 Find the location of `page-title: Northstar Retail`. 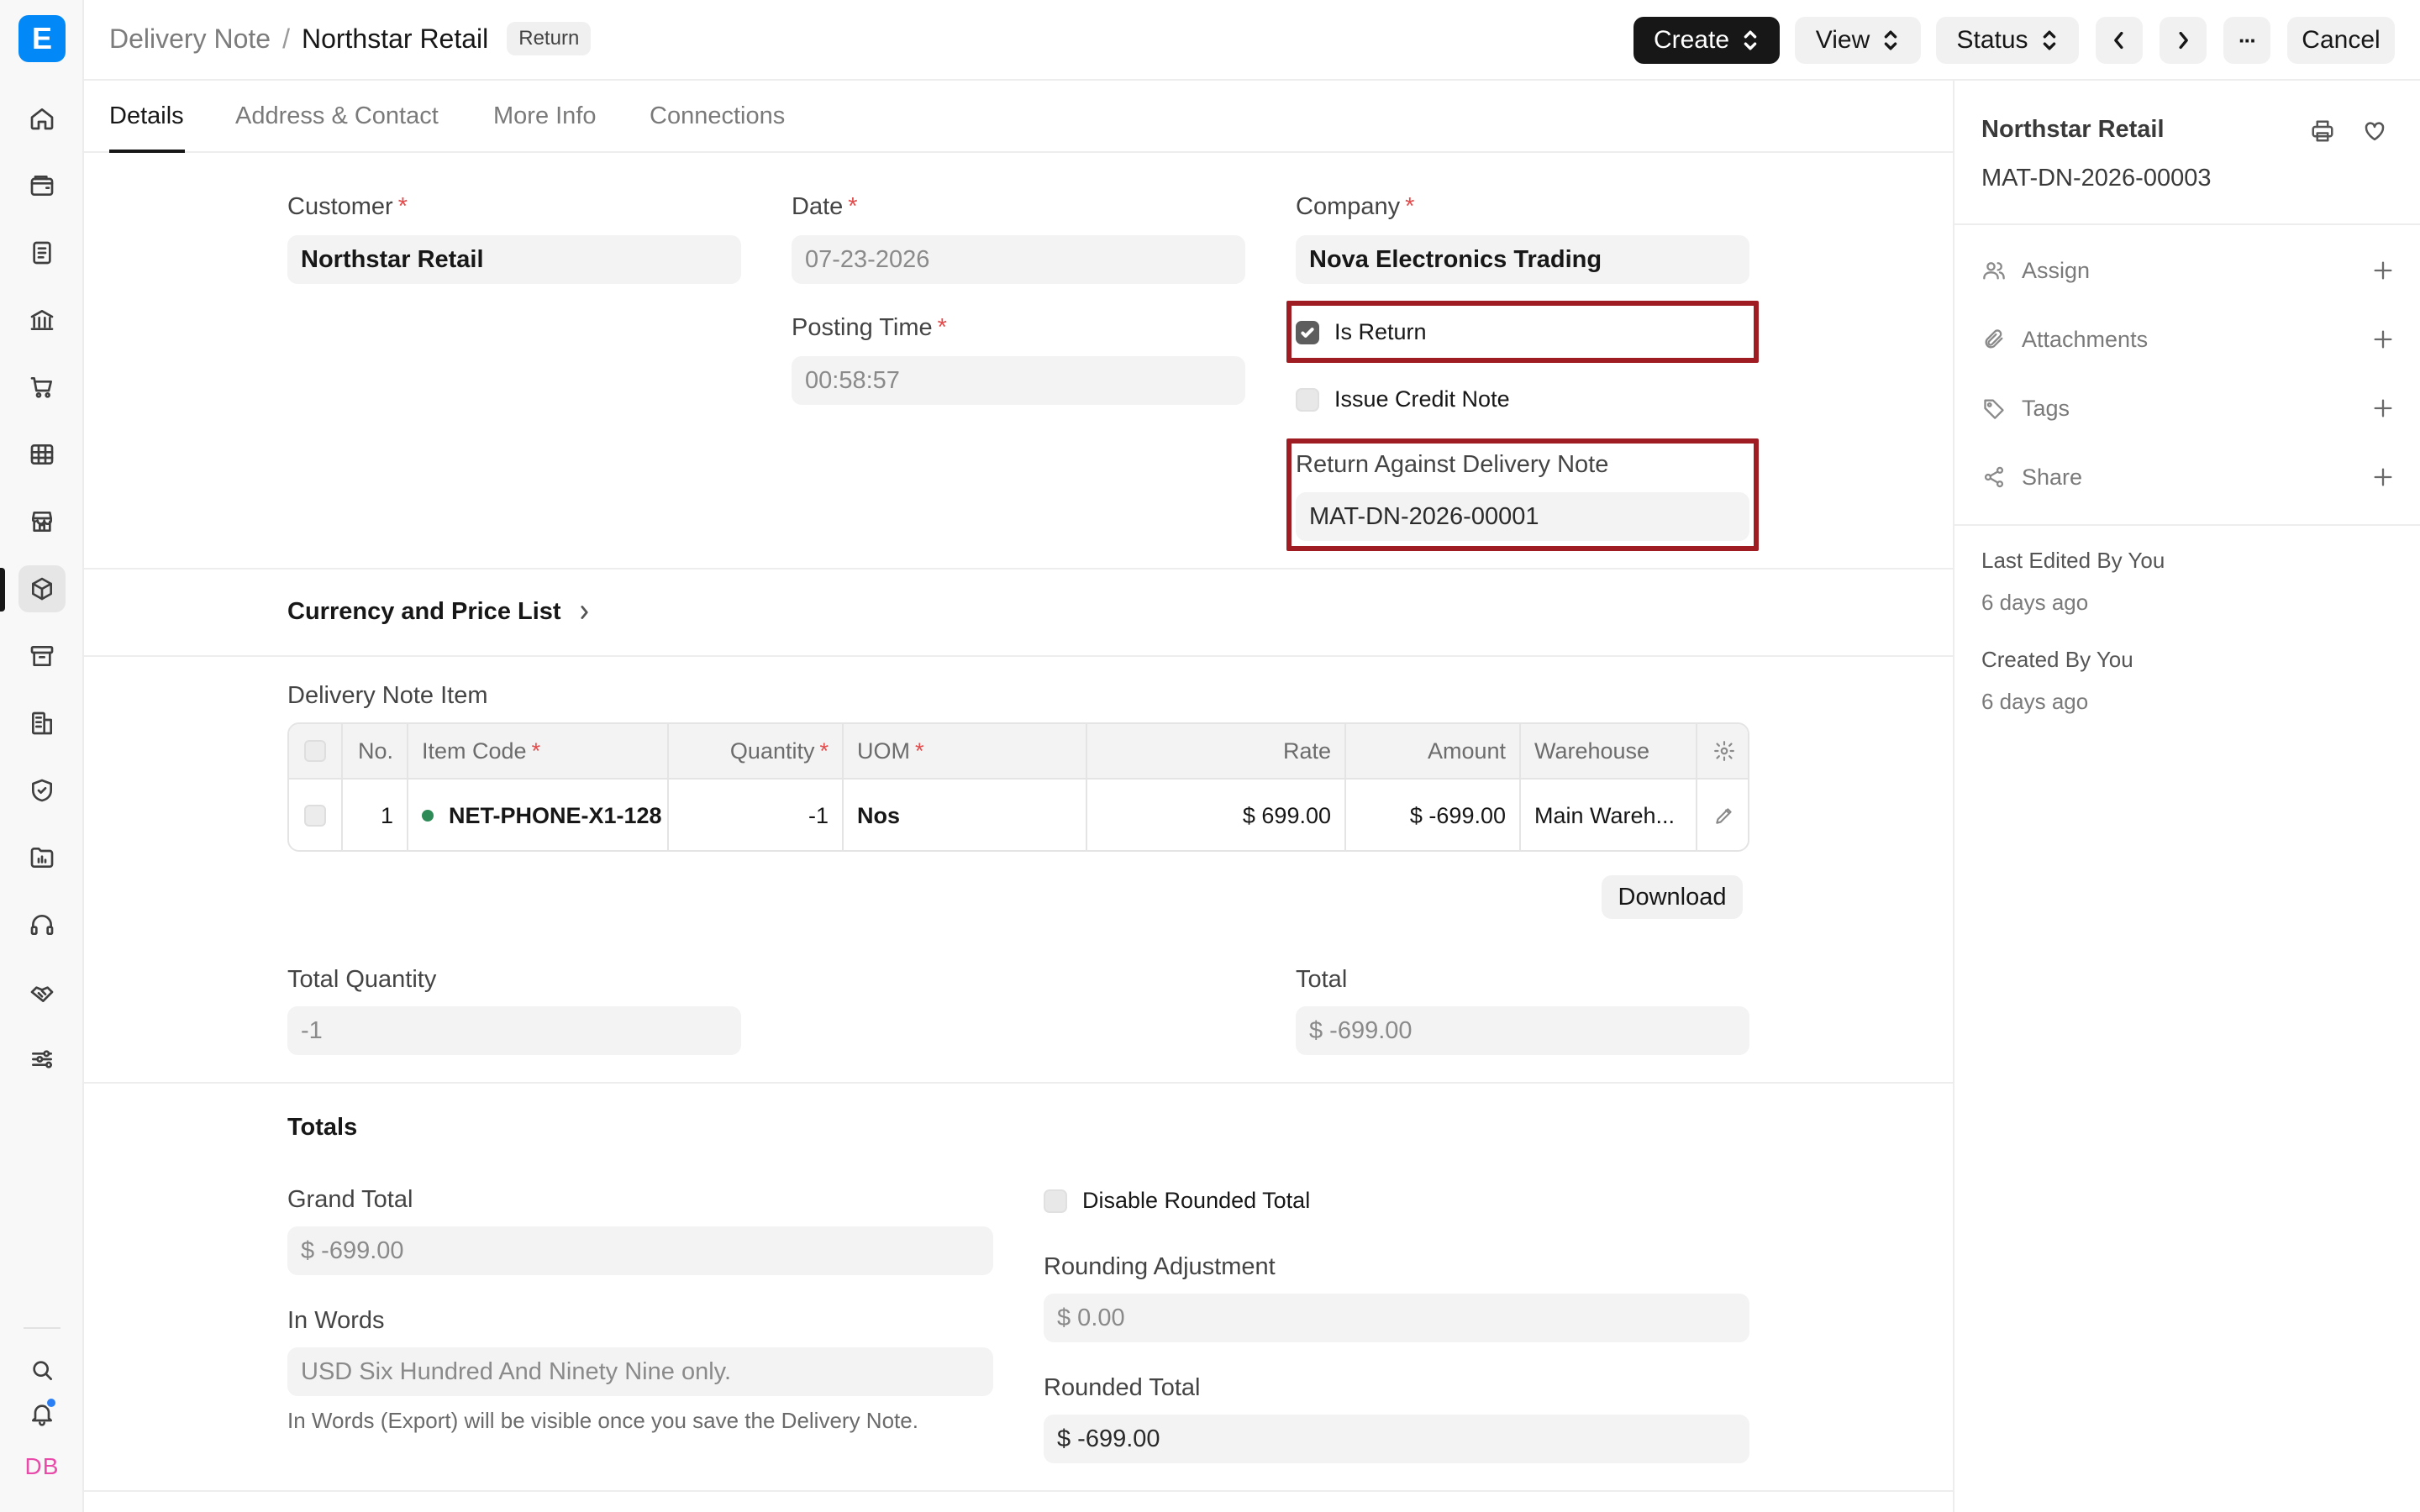

page-title: Northstar Retail is located at coordinates (395, 38).